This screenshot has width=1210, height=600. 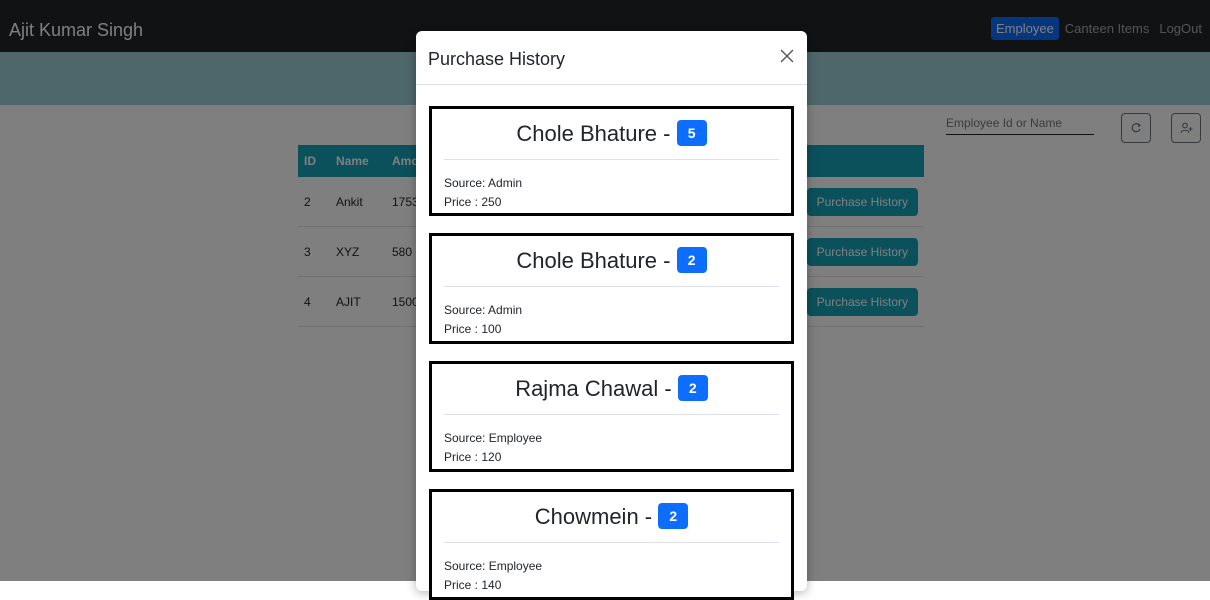 What do you see at coordinates (491, 585) in the screenshot?
I see `price-value: 140` at bounding box center [491, 585].